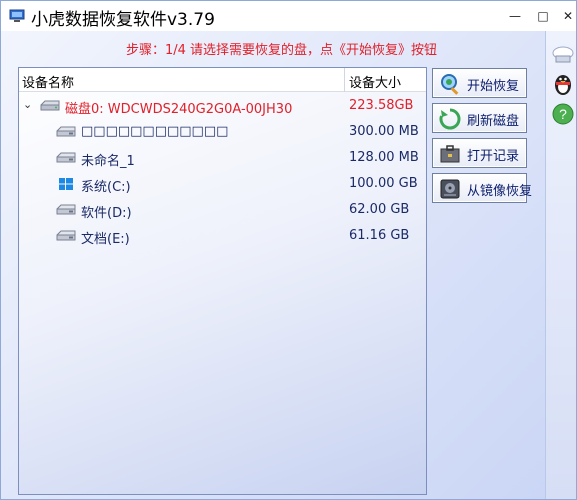 The width and height of the screenshot is (577, 500). I want to click on partition-row: 文档(E:) 61.16 GB, so click(222, 237).